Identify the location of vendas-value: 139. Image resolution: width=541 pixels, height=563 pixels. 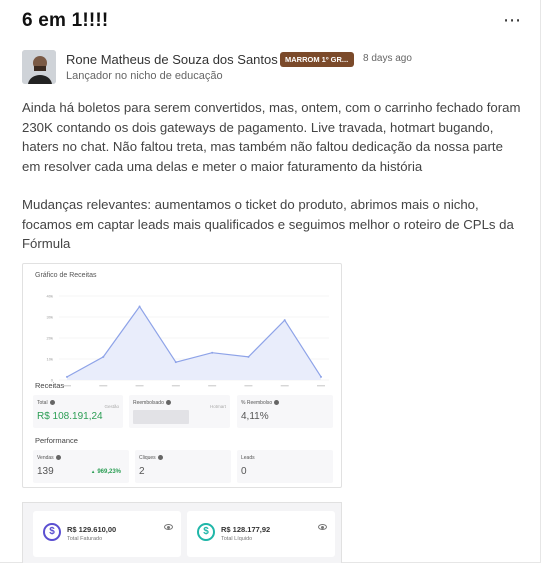
(45, 471).